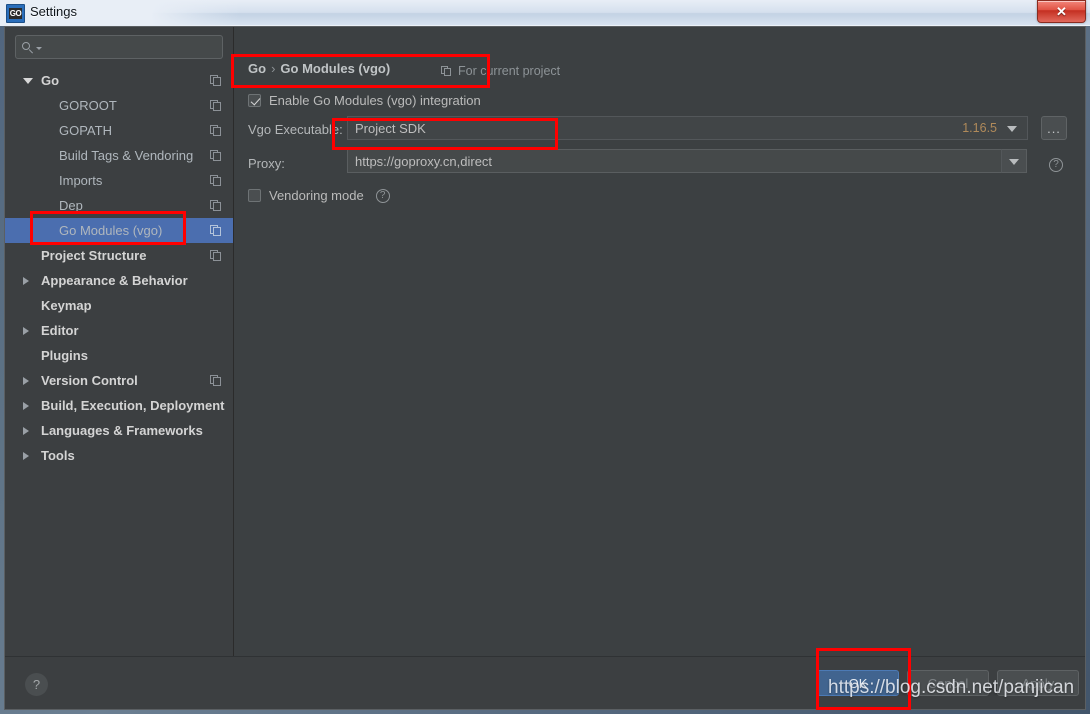  What do you see at coordinates (119, 455) in the screenshot?
I see `sidebar-item-tools: Tools` at bounding box center [119, 455].